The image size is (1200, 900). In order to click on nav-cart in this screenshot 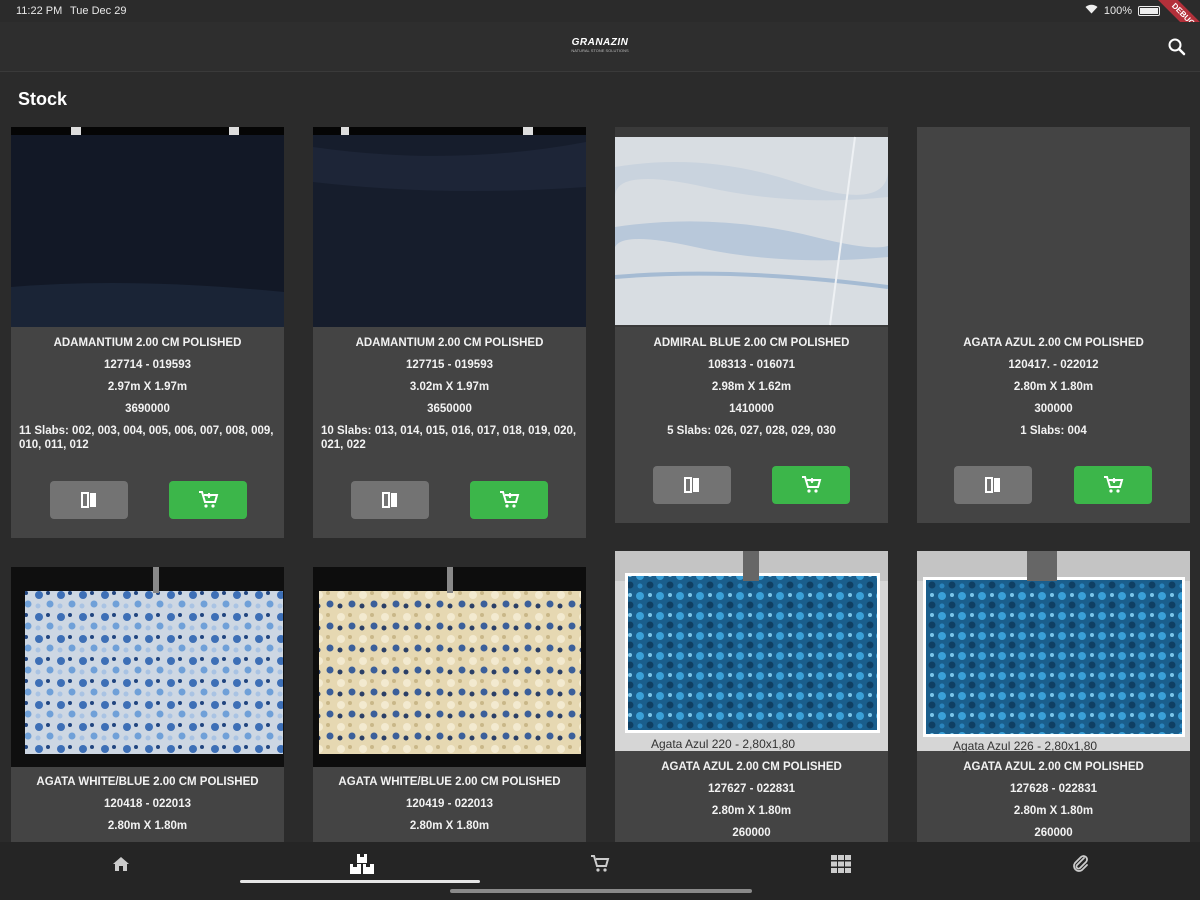, I will do `click(600, 864)`.